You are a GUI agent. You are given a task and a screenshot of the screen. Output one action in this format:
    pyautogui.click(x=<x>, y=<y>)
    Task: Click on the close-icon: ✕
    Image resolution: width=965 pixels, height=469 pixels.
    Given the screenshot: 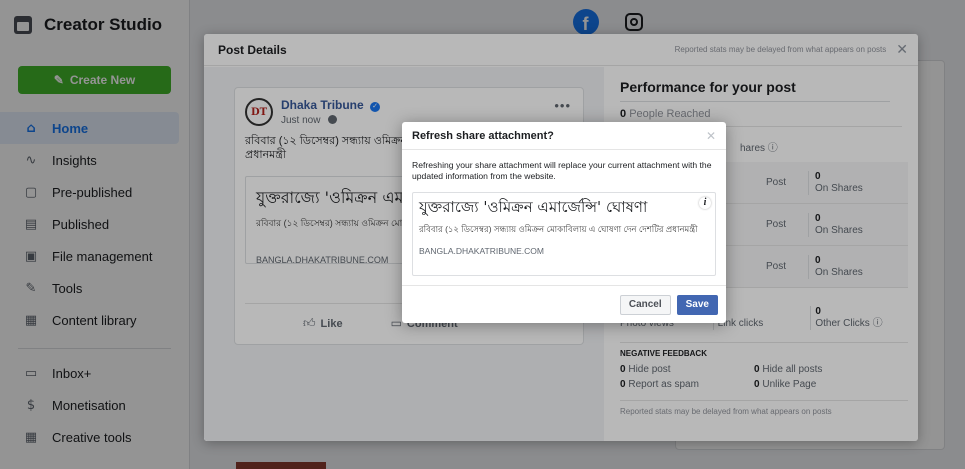 What is the action you would take?
    pyautogui.click(x=711, y=136)
    